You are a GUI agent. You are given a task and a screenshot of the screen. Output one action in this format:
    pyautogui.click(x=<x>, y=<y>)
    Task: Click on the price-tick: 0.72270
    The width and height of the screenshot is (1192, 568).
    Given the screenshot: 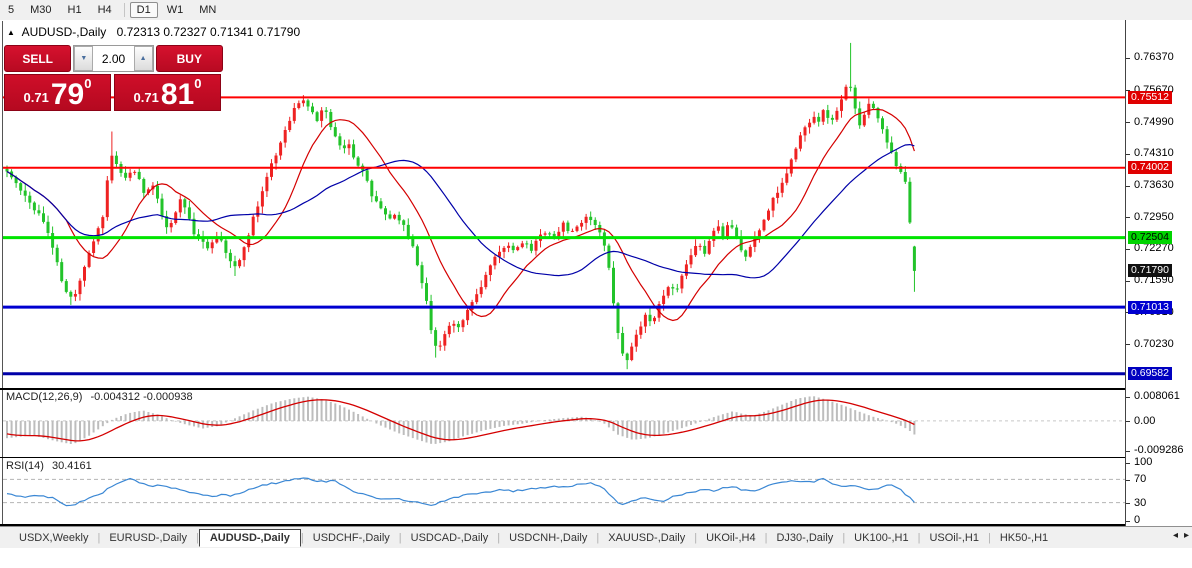 What is the action you would take?
    pyautogui.click(x=1154, y=248)
    